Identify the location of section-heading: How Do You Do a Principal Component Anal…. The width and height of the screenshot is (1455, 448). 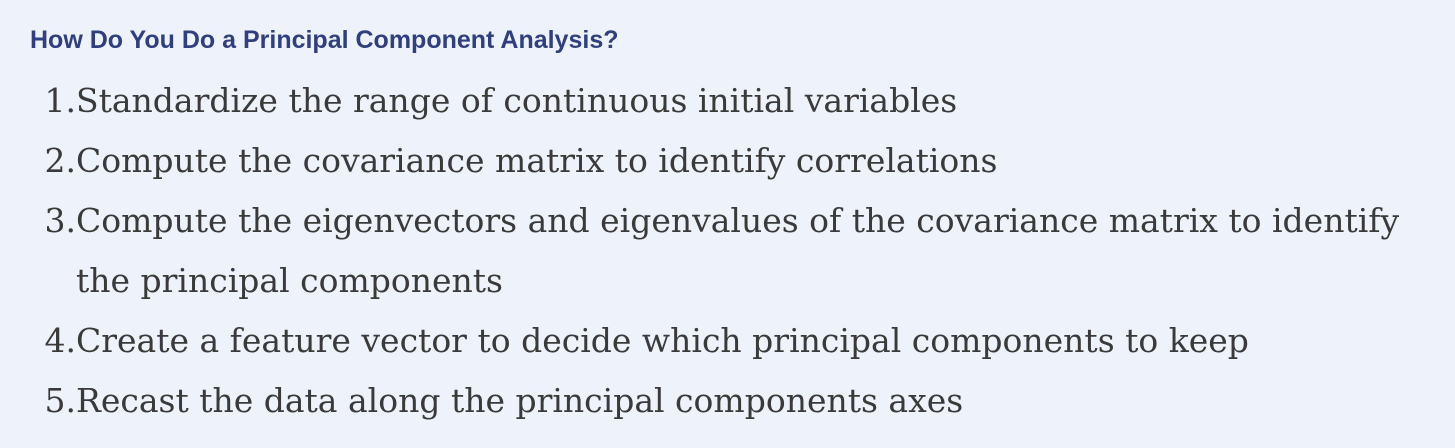
(324, 40).